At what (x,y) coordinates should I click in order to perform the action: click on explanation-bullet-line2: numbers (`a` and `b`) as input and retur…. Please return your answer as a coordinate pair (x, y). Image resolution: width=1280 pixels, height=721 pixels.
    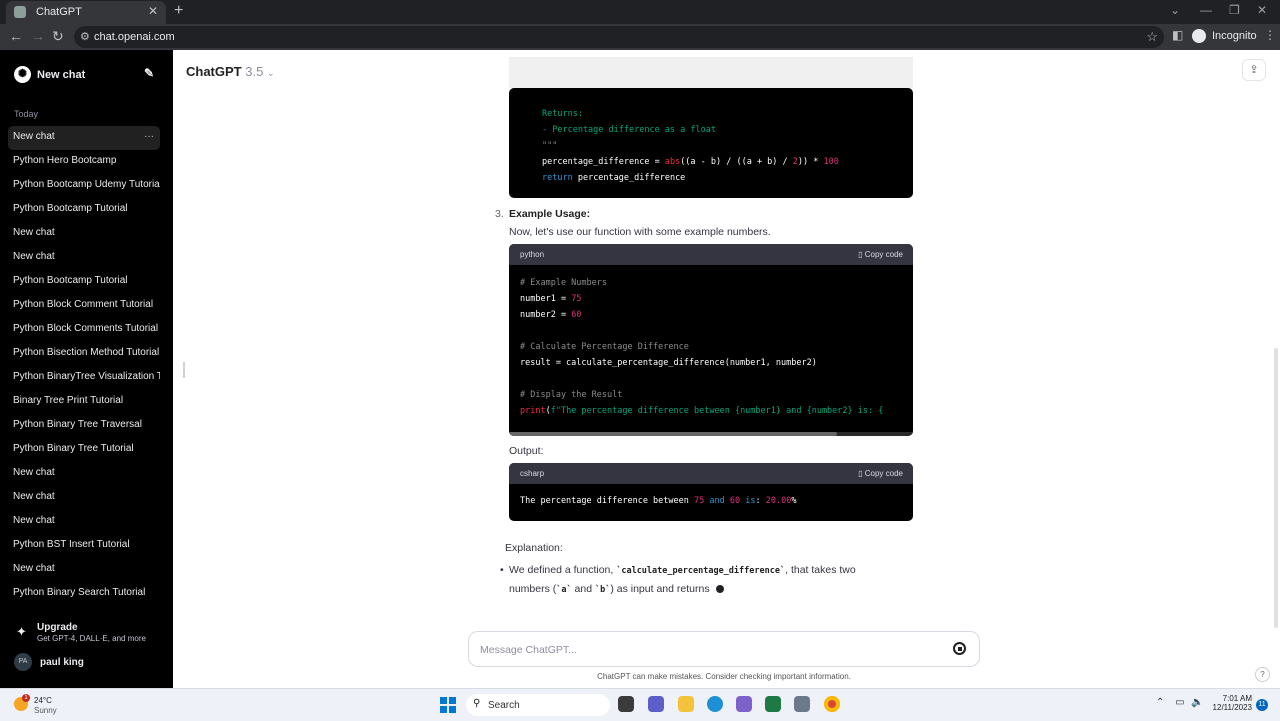
    Looking at the image, I should click on (616, 589).